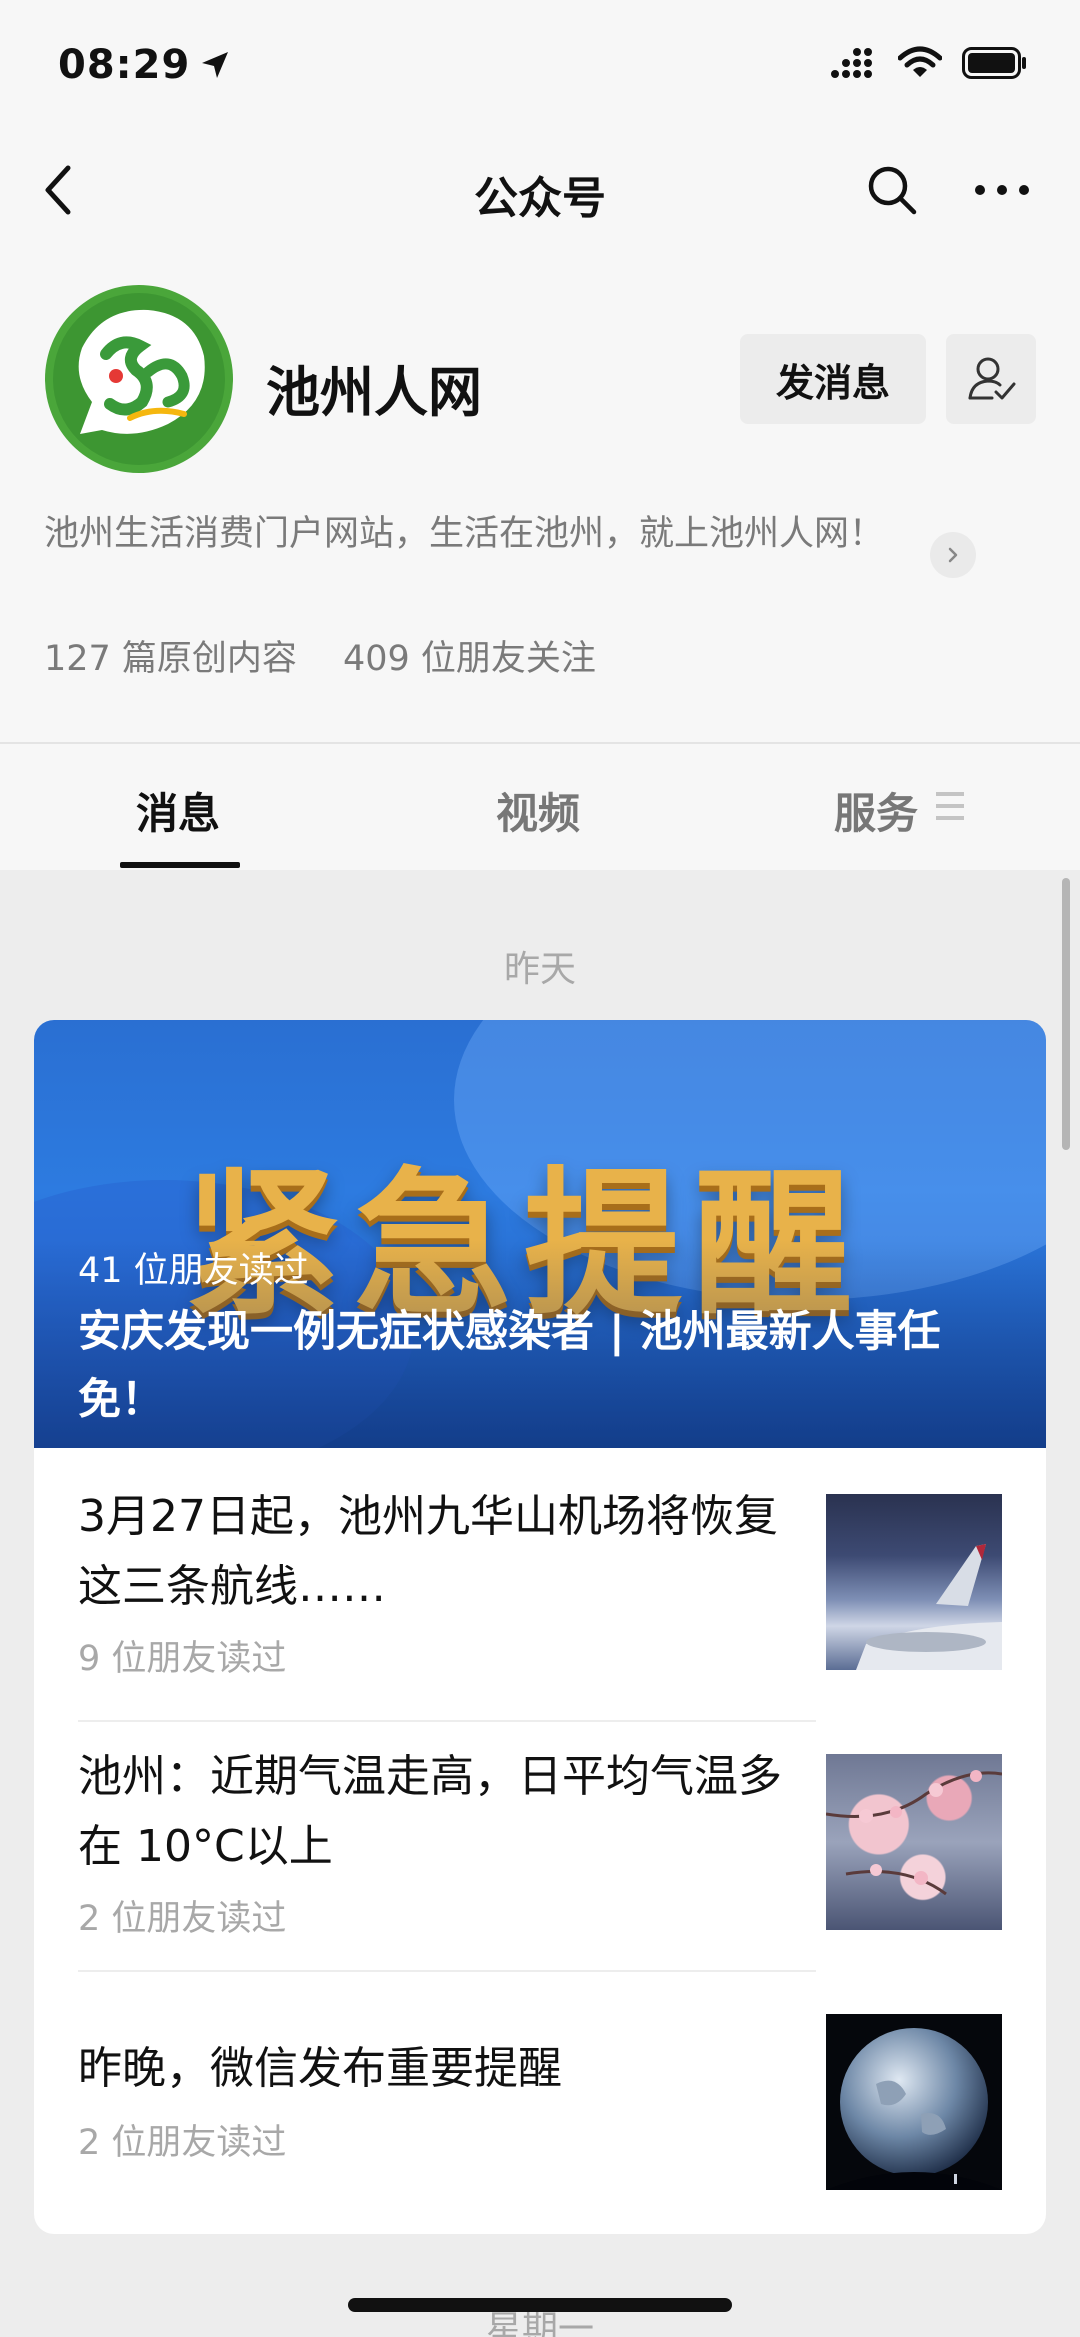 The width and height of the screenshot is (1080, 2337). What do you see at coordinates (950, 806) in the screenshot?
I see `menu-icon` at bounding box center [950, 806].